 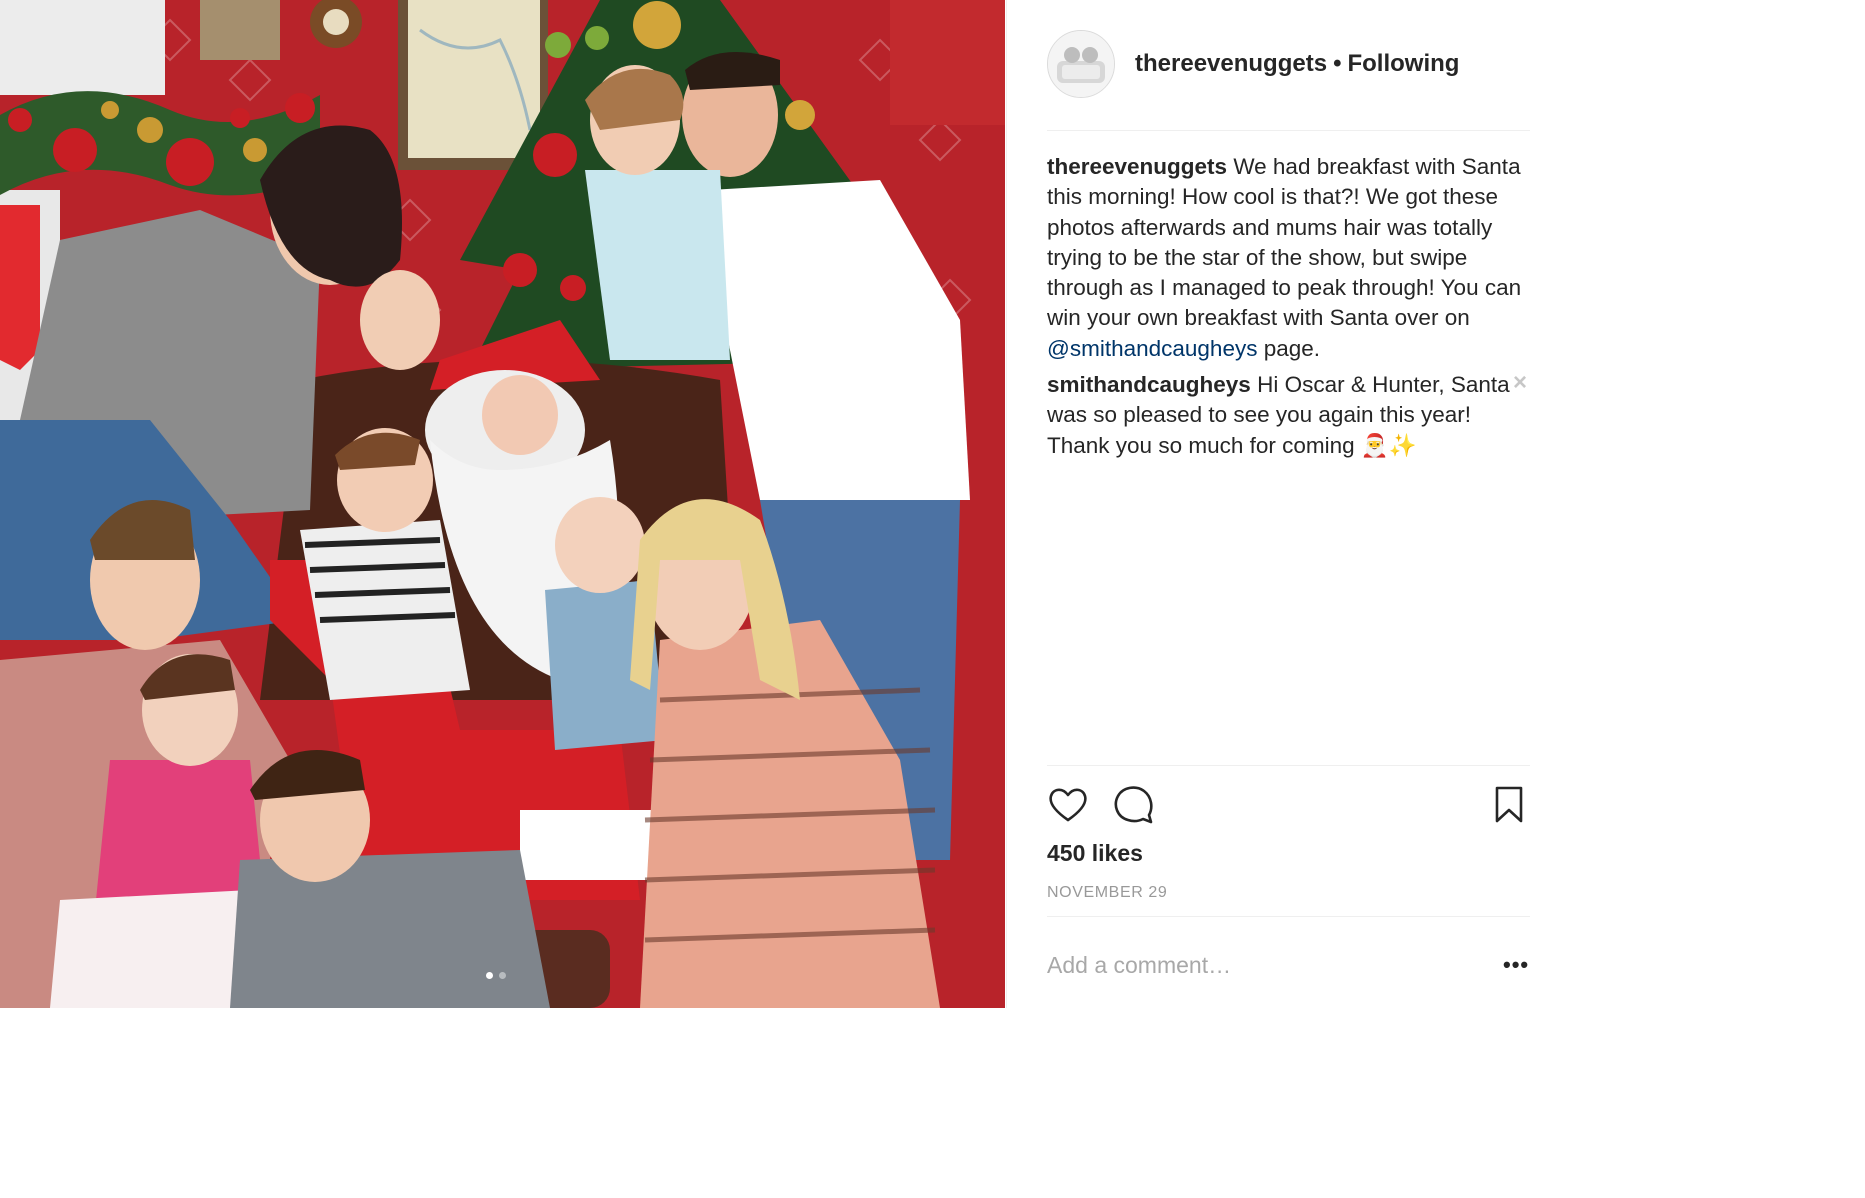 What do you see at coordinates (1520, 383) in the screenshot?
I see `close-icon: ×` at bounding box center [1520, 383].